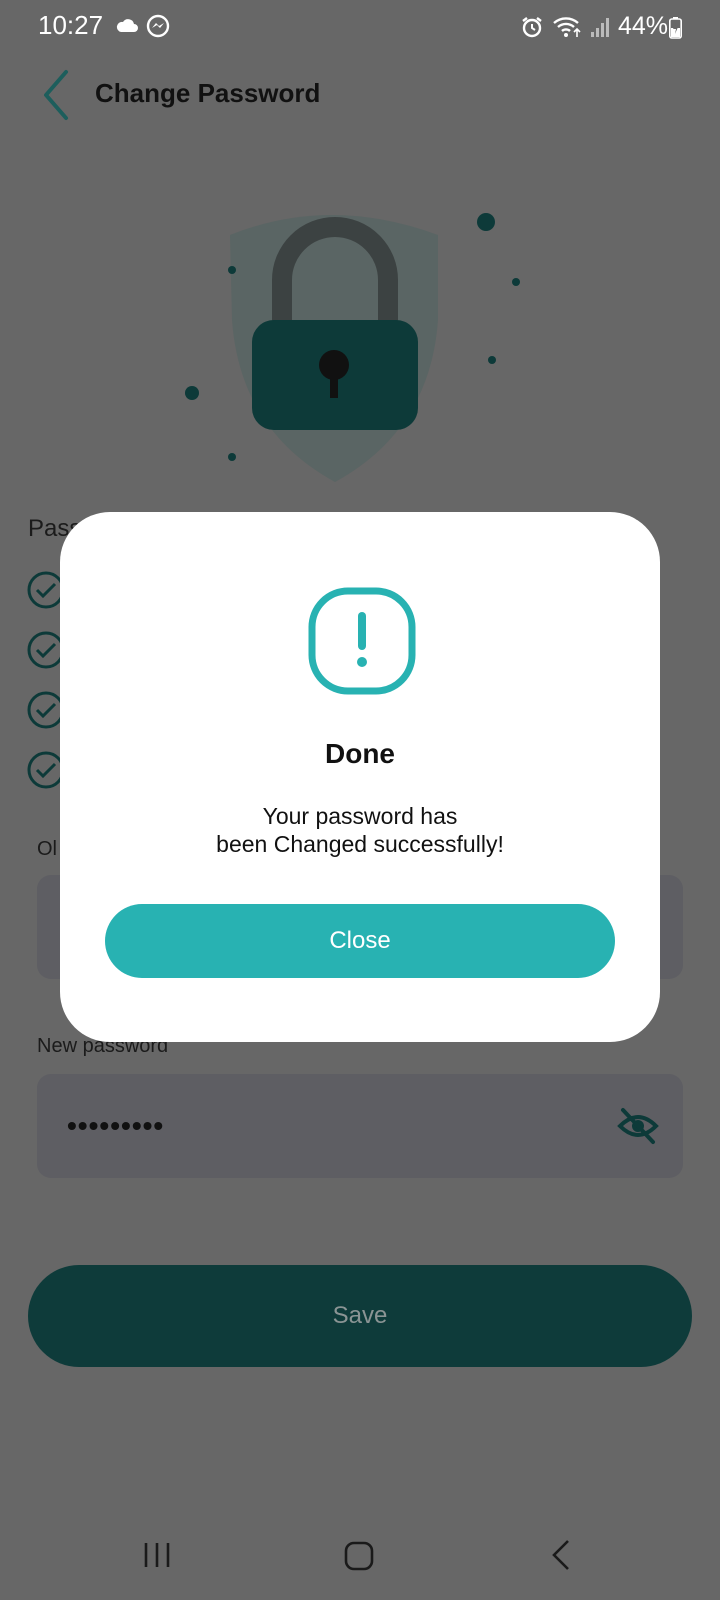 This screenshot has height=1600, width=720. I want to click on status-time: 10:27, so click(71, 25).